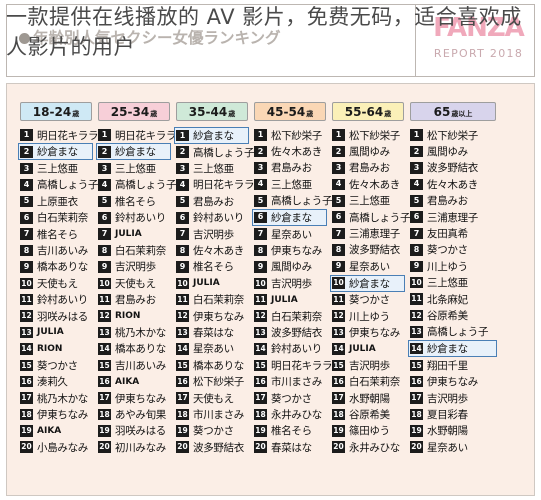 Image resolution: width=541 pixels, height=500 pixels. Describe the element at coordinates (290, 349) in the screenshot. I see `ranking-row: 14 鈴村あいり` at that location.